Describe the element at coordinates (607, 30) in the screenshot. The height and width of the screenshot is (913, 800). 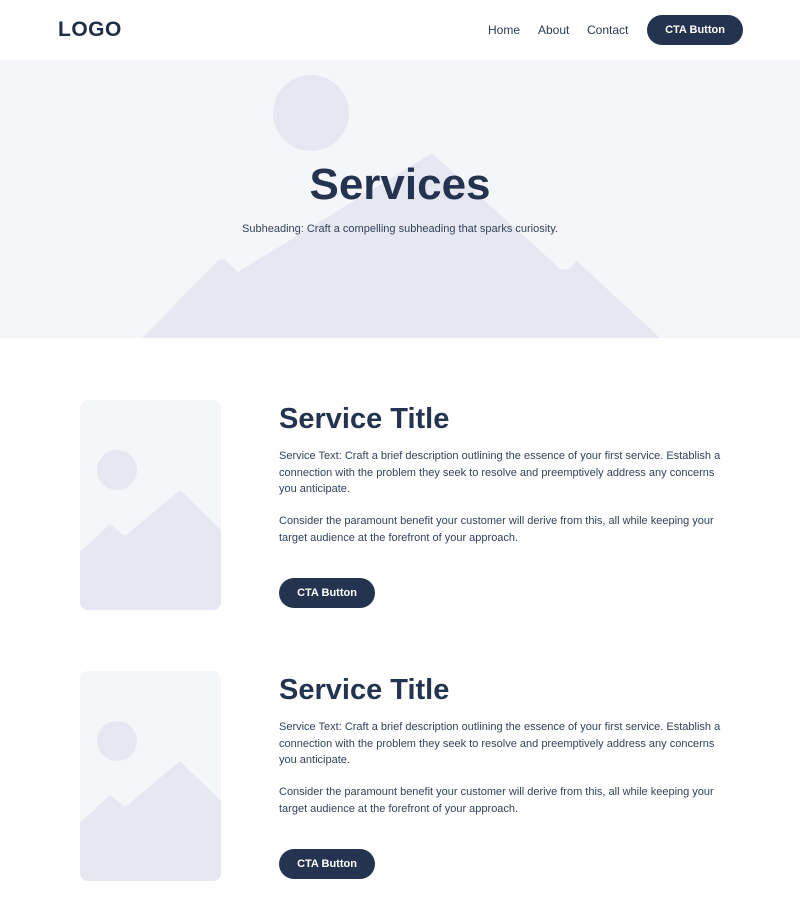
I see `nav-contact-link: Contact` at that location.